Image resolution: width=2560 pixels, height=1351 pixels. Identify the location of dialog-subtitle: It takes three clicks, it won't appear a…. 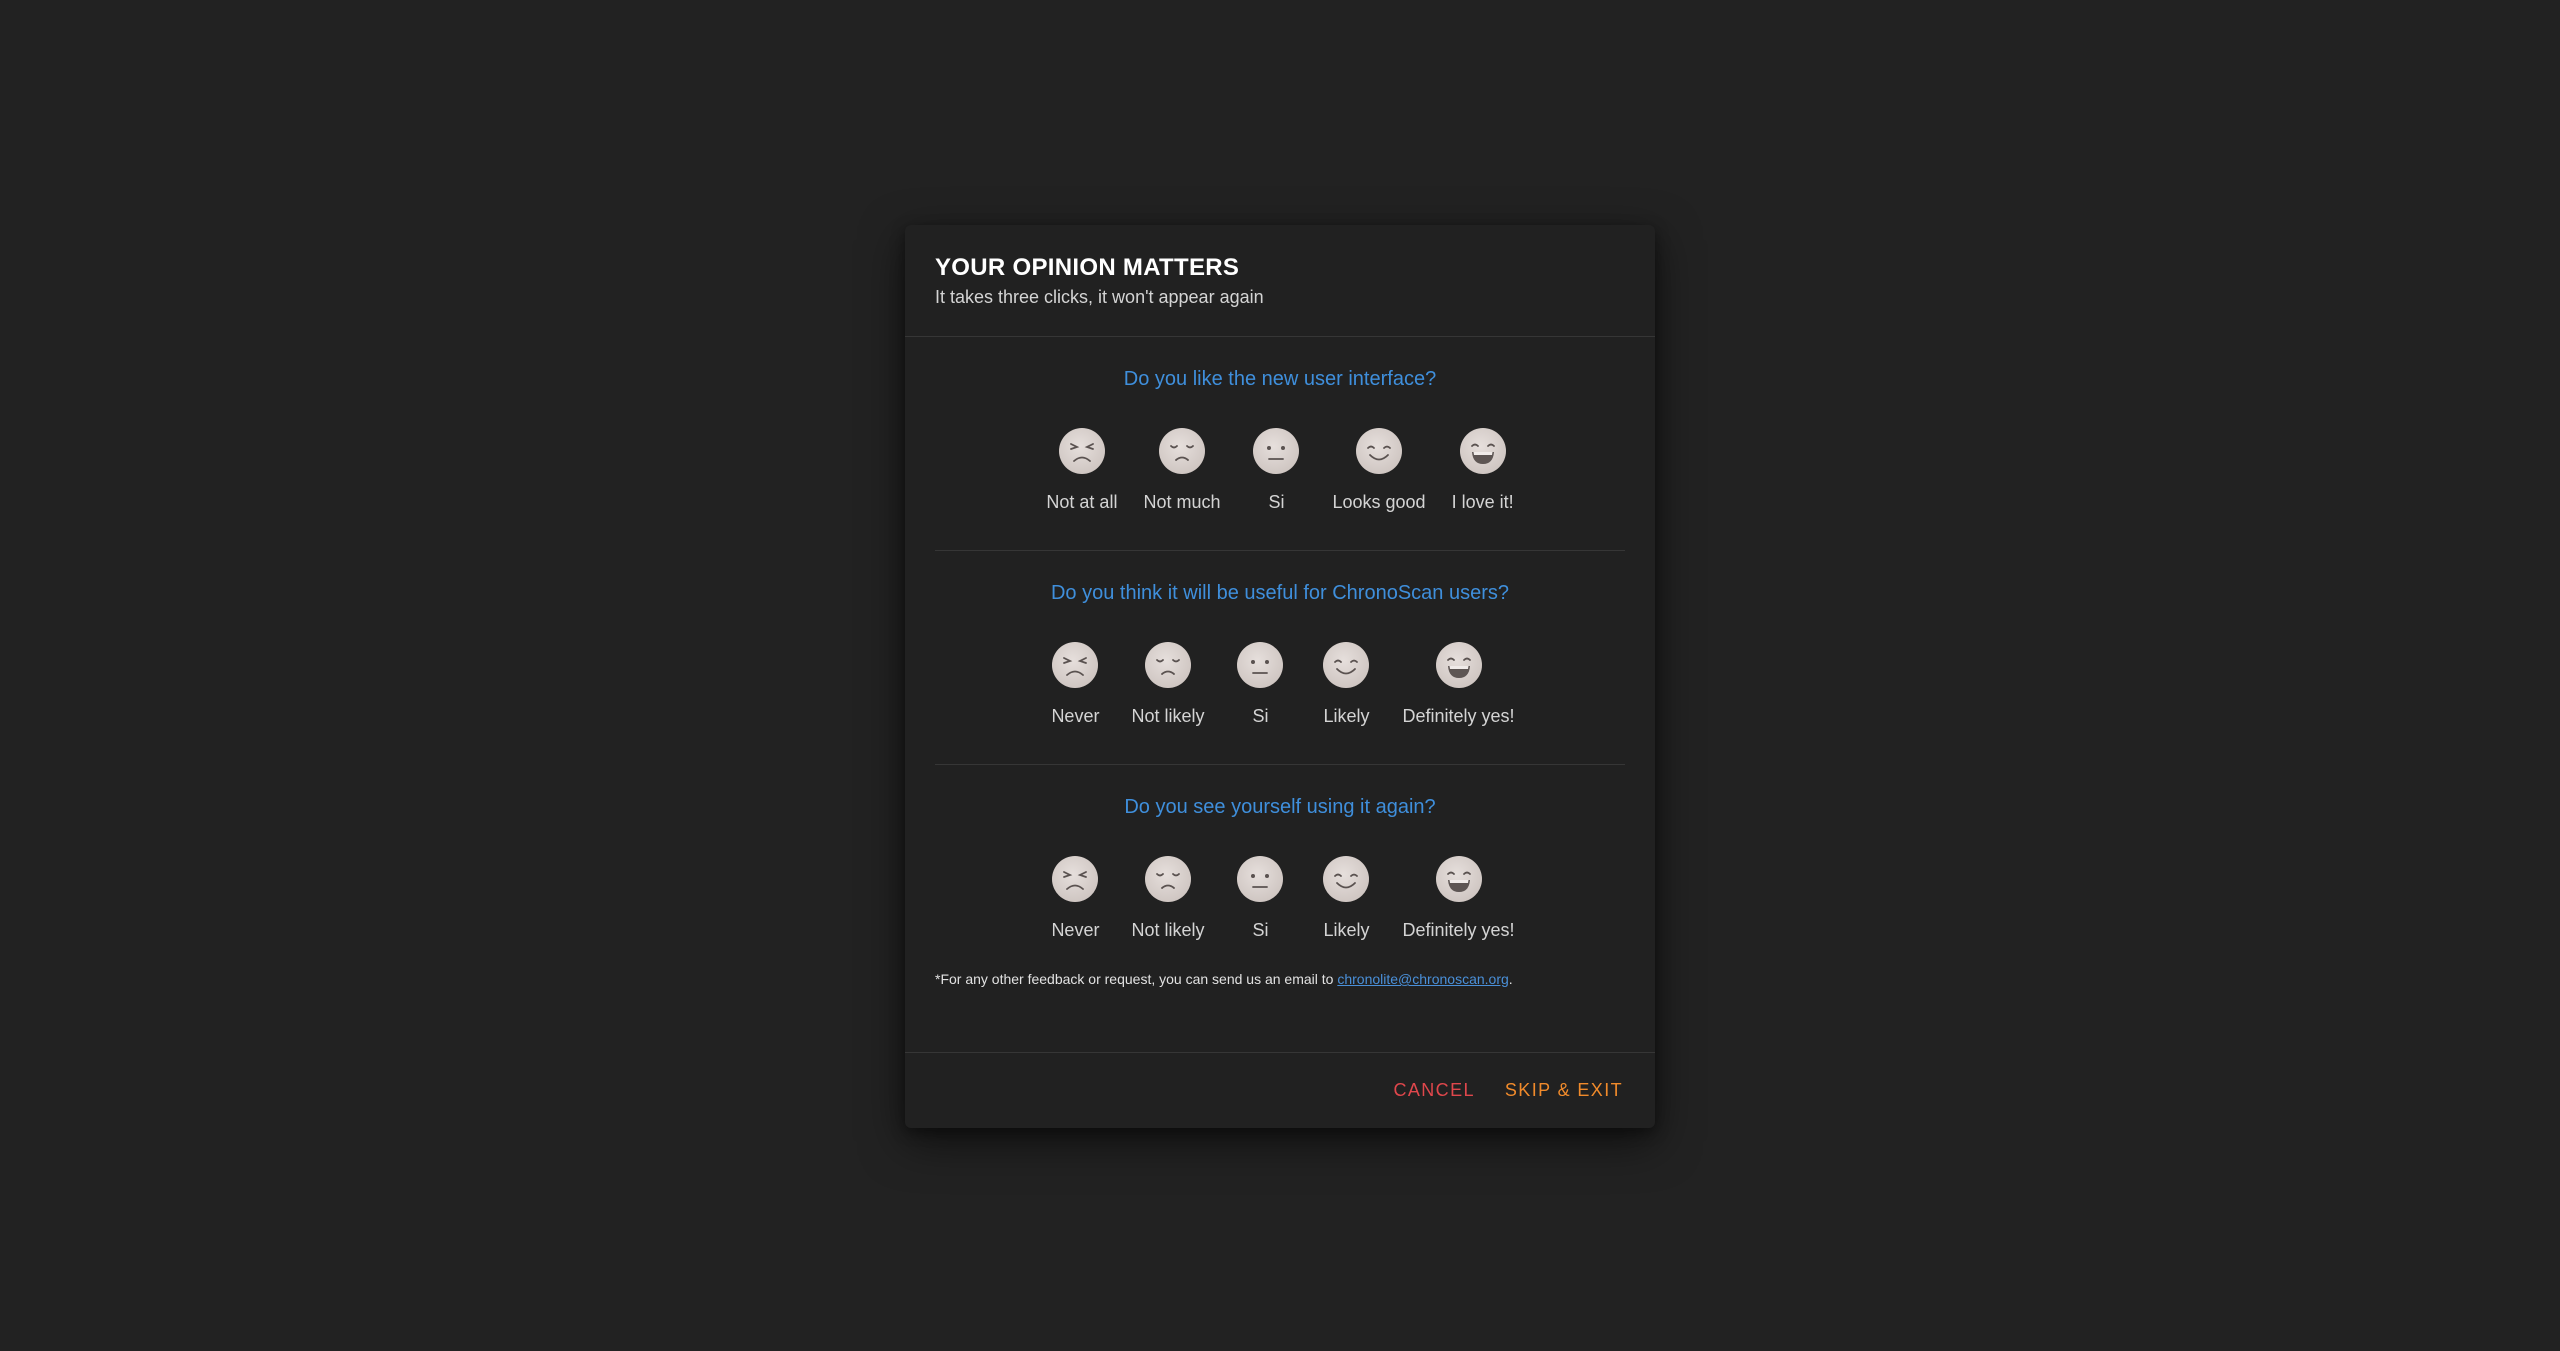
(1099, 297).